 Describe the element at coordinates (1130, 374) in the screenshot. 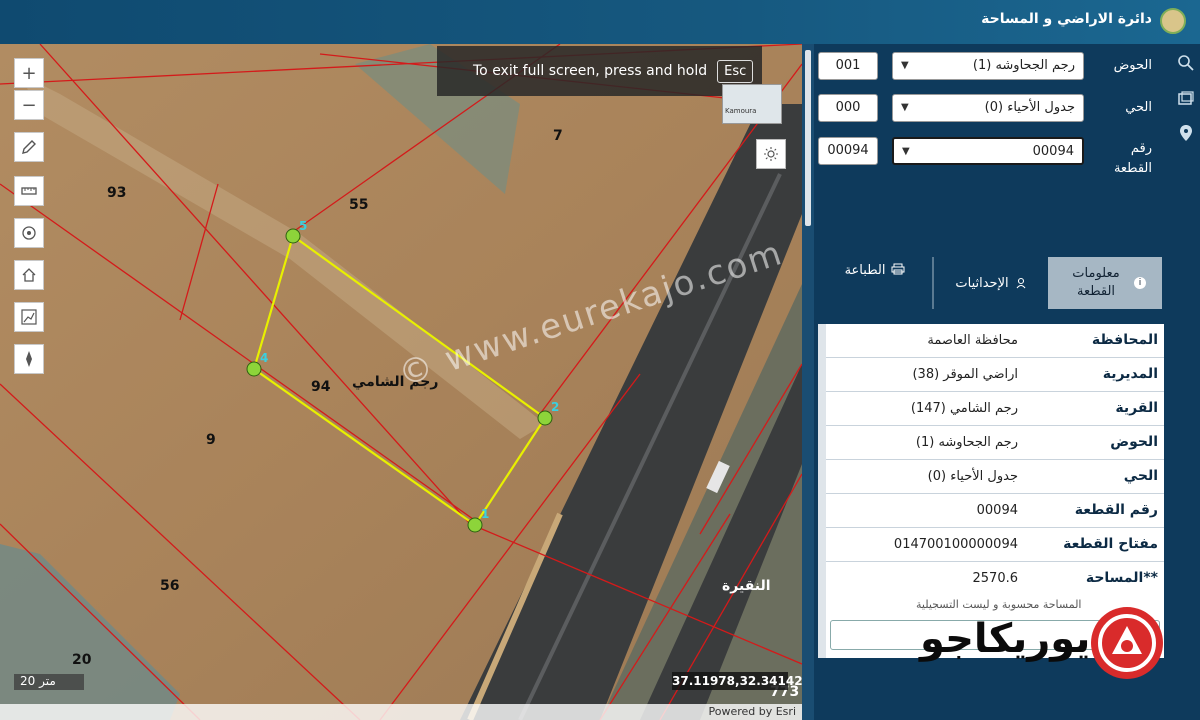

I see `info-key: المديرية` at that location.